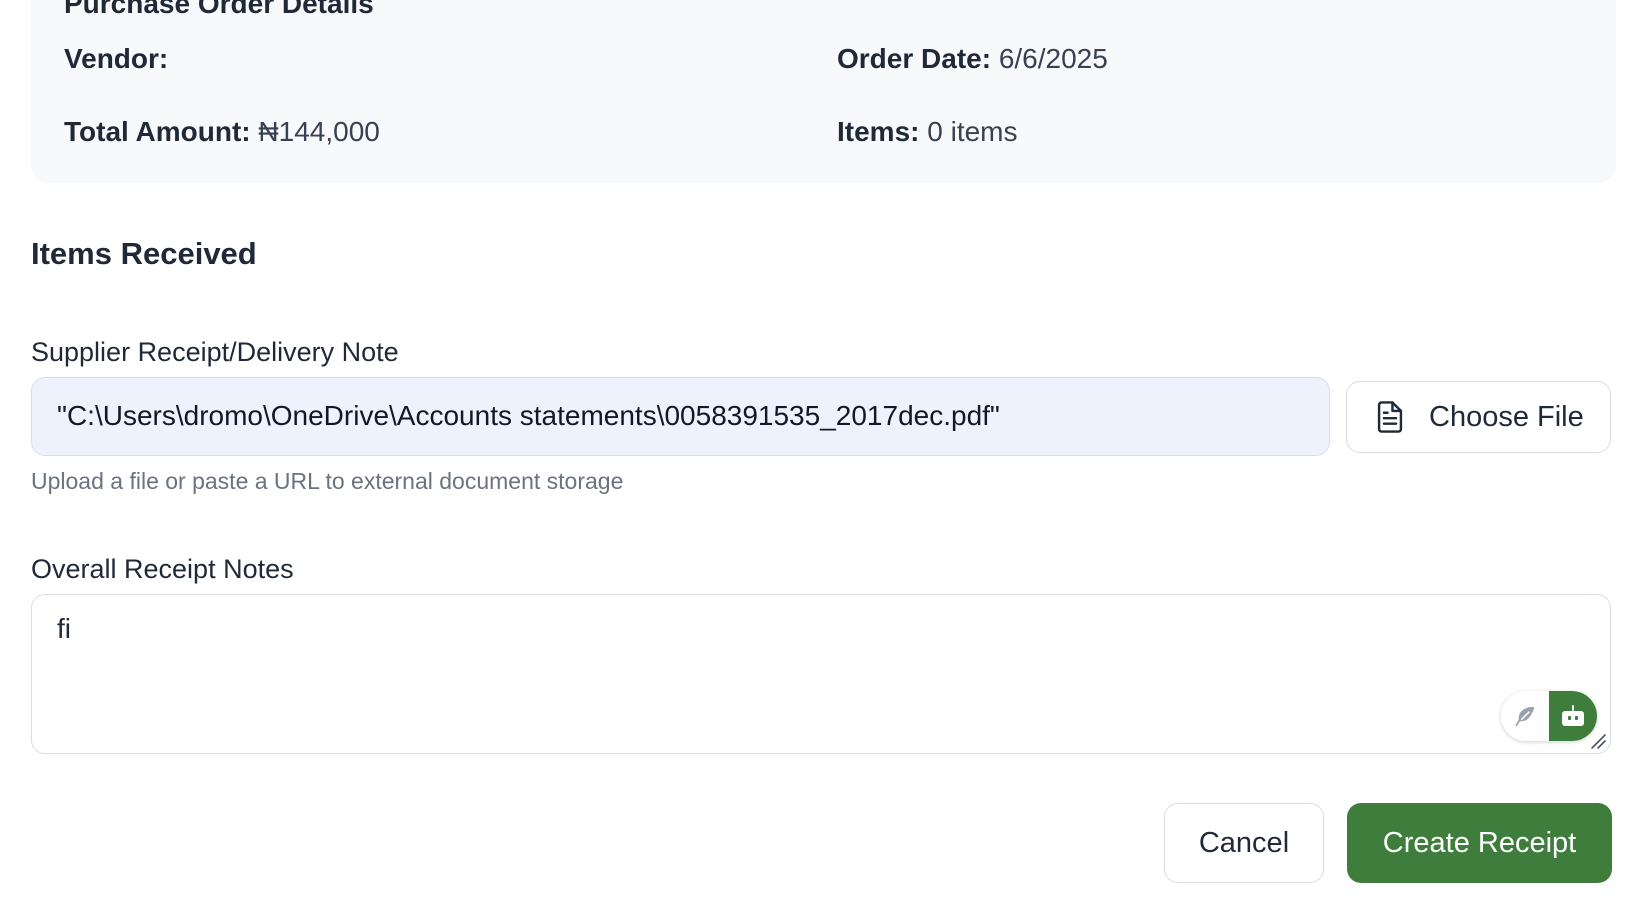  I want to click on items-count-field: Items: 0 items, so click(927, 132).